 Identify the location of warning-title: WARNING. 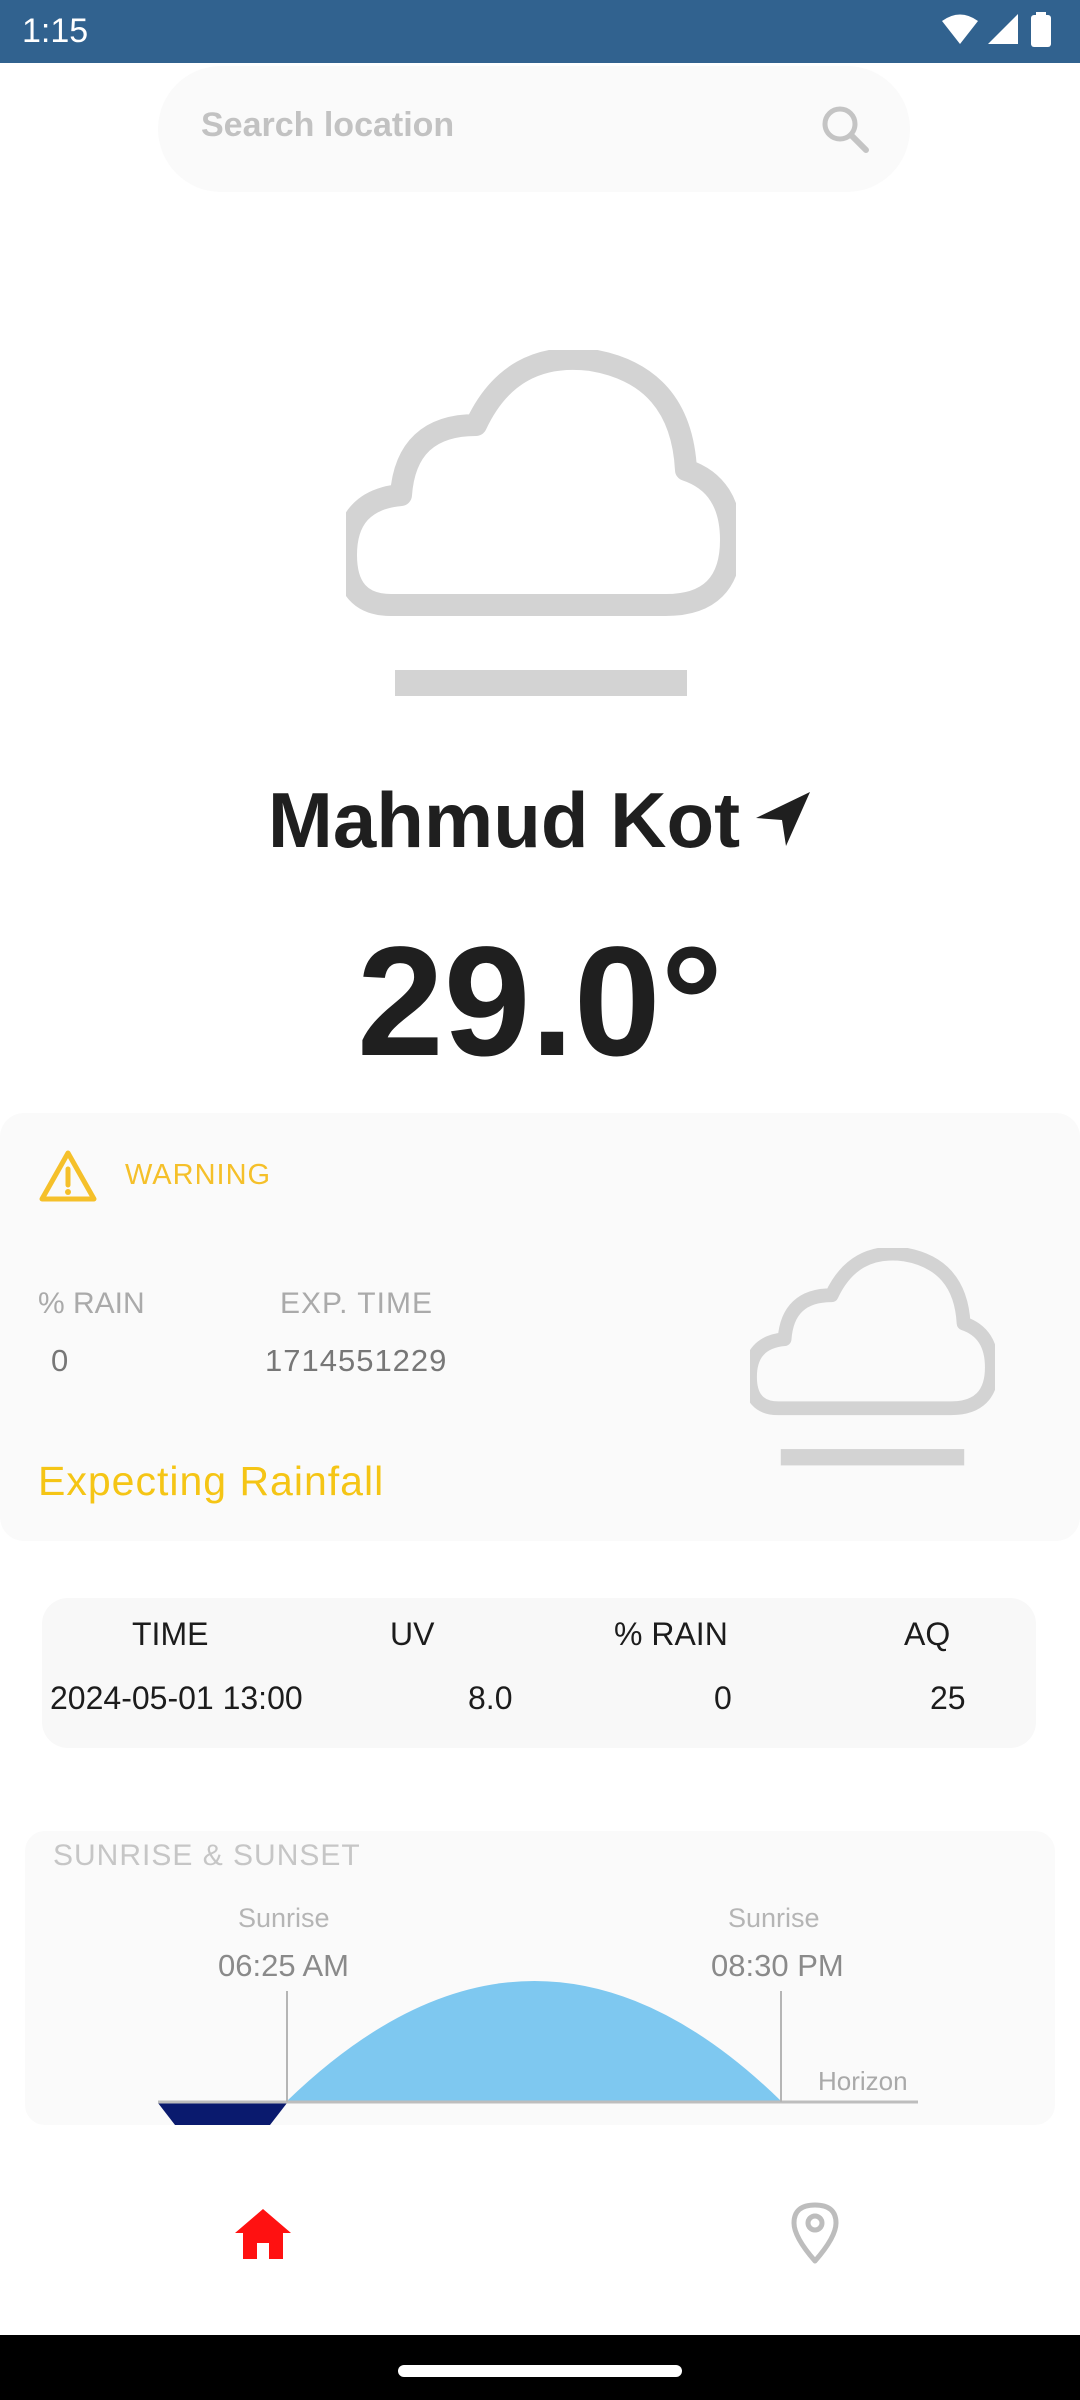
(198, 1175).